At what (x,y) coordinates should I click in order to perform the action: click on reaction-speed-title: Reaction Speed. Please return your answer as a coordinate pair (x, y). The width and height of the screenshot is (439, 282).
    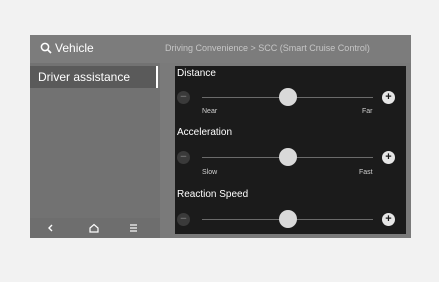
    Looking at the image, I should click on (213, 194).